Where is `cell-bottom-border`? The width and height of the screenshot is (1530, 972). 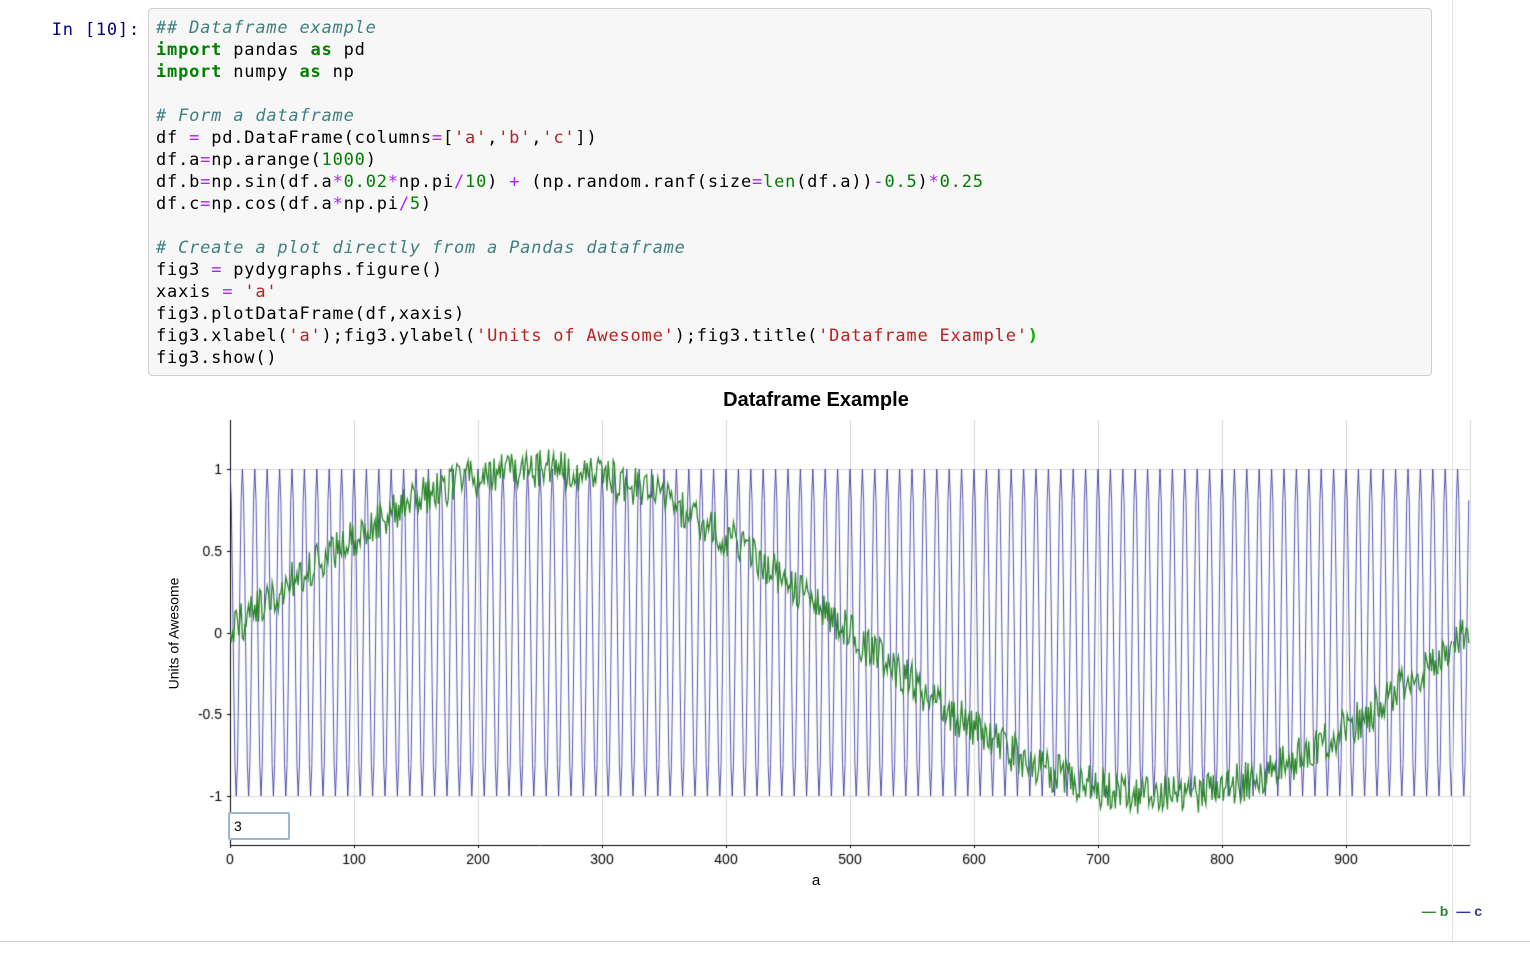 cell-bottom-border is located at coordinates (765, 941).